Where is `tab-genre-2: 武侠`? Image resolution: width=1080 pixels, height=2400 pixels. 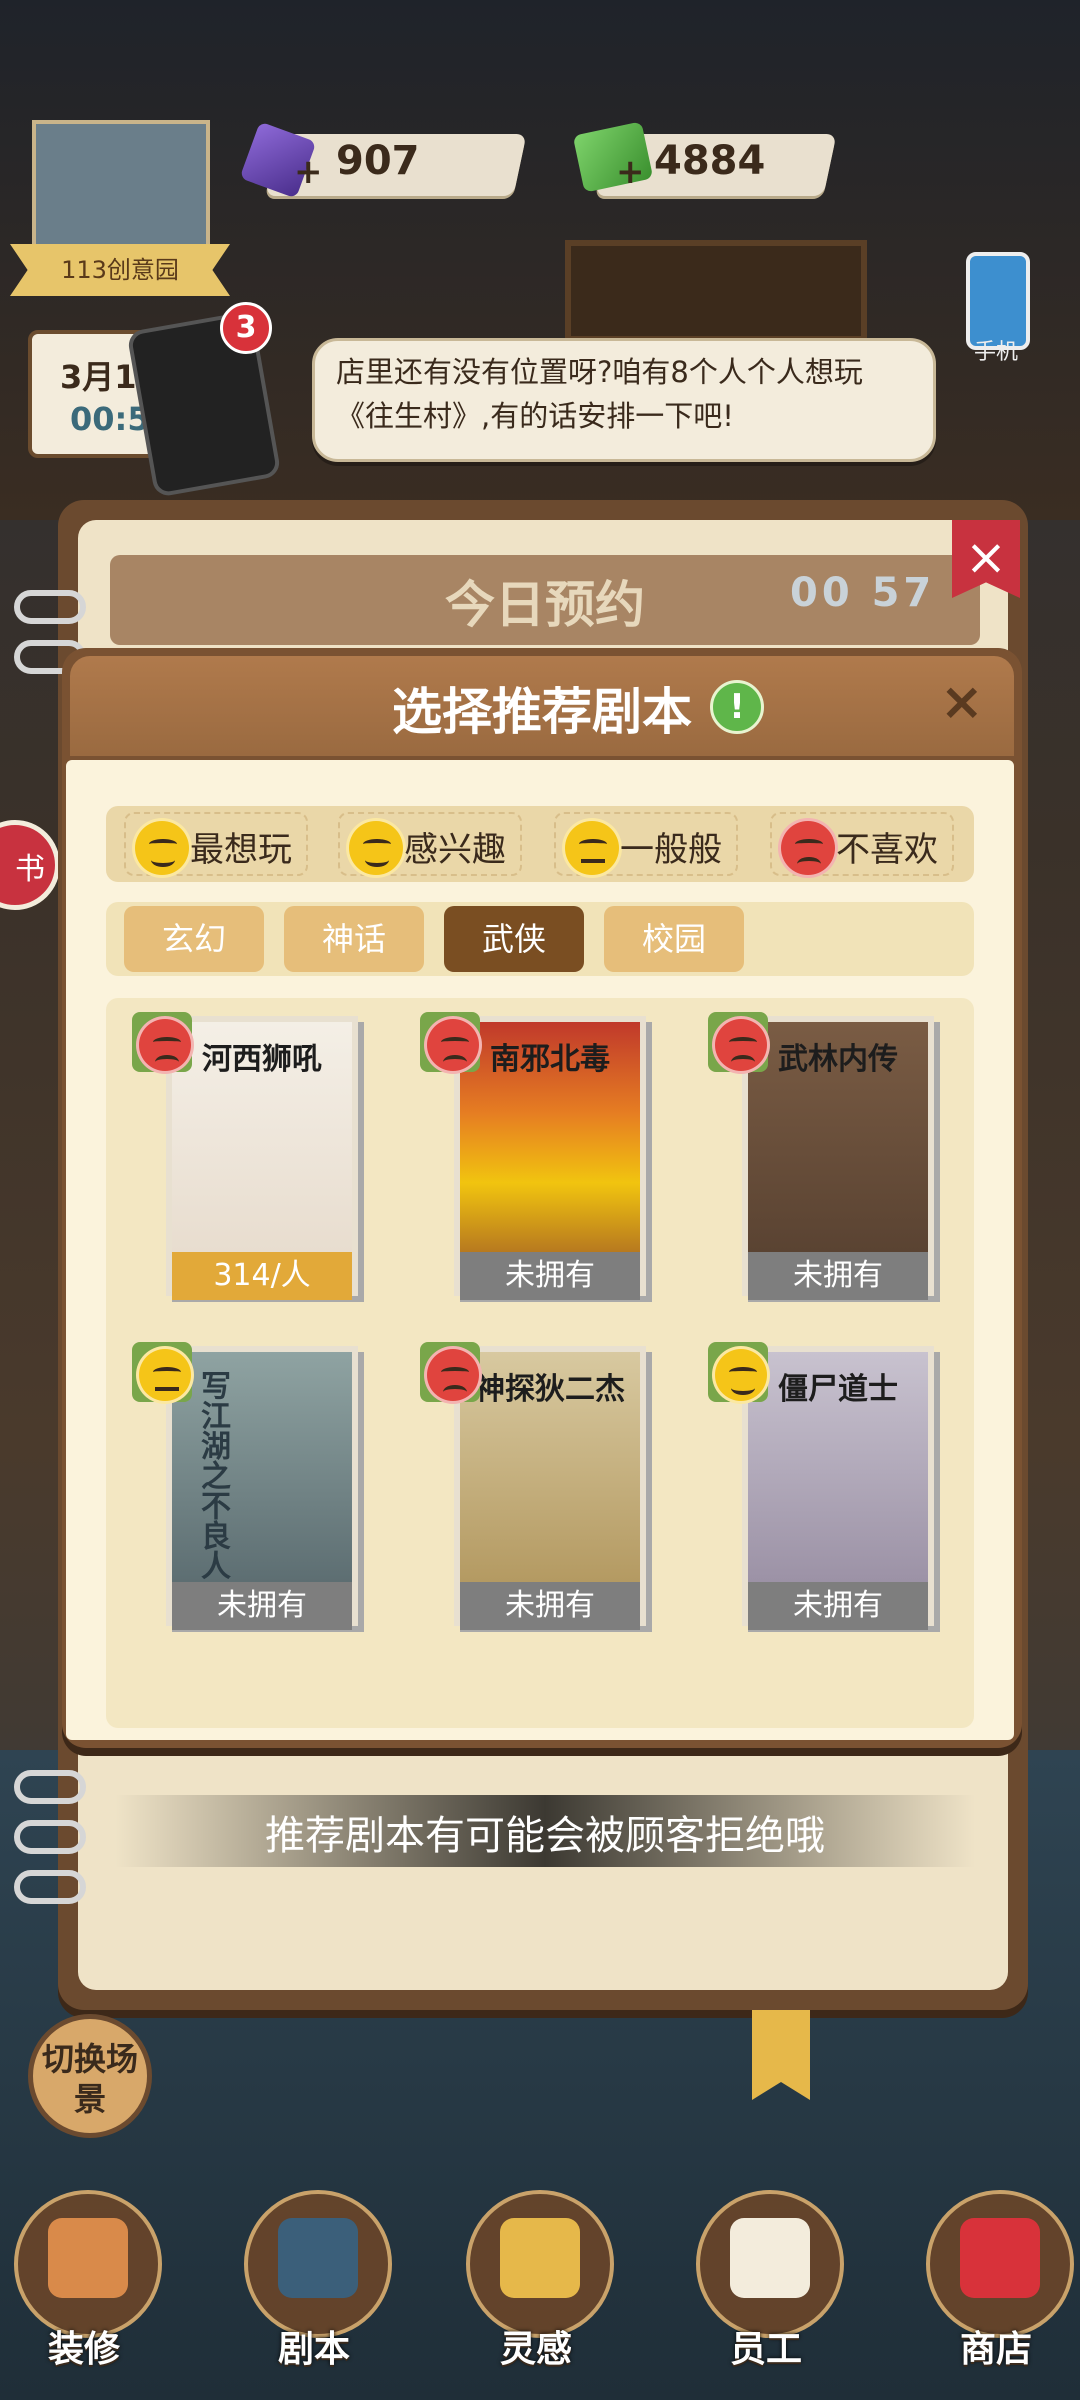
tab-genre-2: 武侠 is located at coordinates (514, 939).